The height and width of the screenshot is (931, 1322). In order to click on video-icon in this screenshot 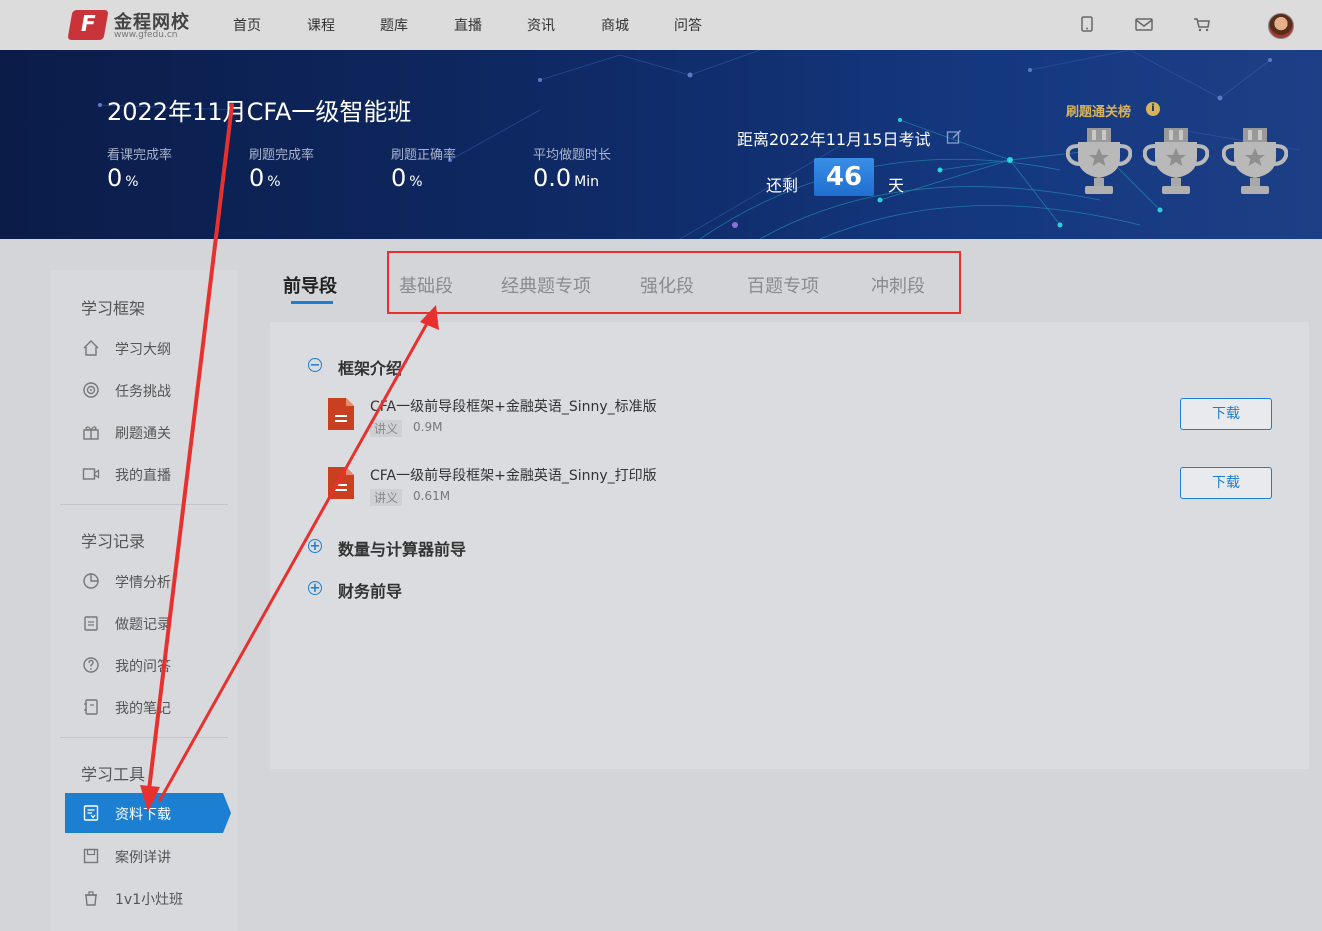, I will do `click(91, 474)`.